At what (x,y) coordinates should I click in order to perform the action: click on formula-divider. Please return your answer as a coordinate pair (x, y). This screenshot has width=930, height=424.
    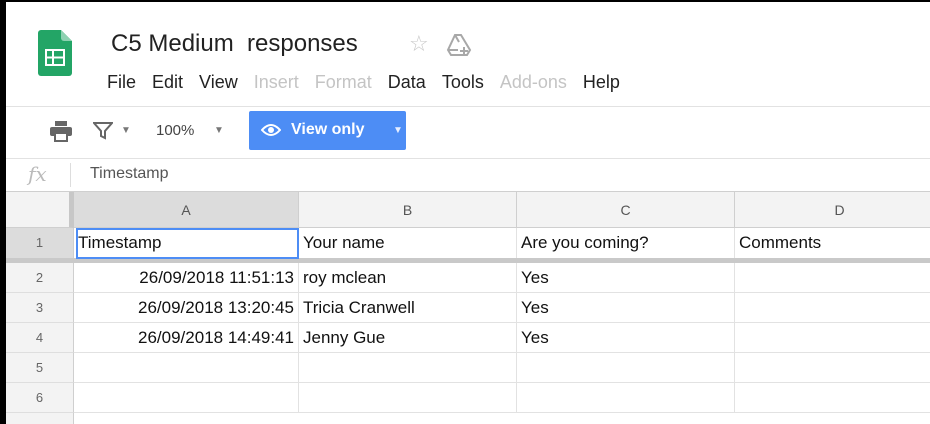
    Looking at the image, I should click on (70, 175).